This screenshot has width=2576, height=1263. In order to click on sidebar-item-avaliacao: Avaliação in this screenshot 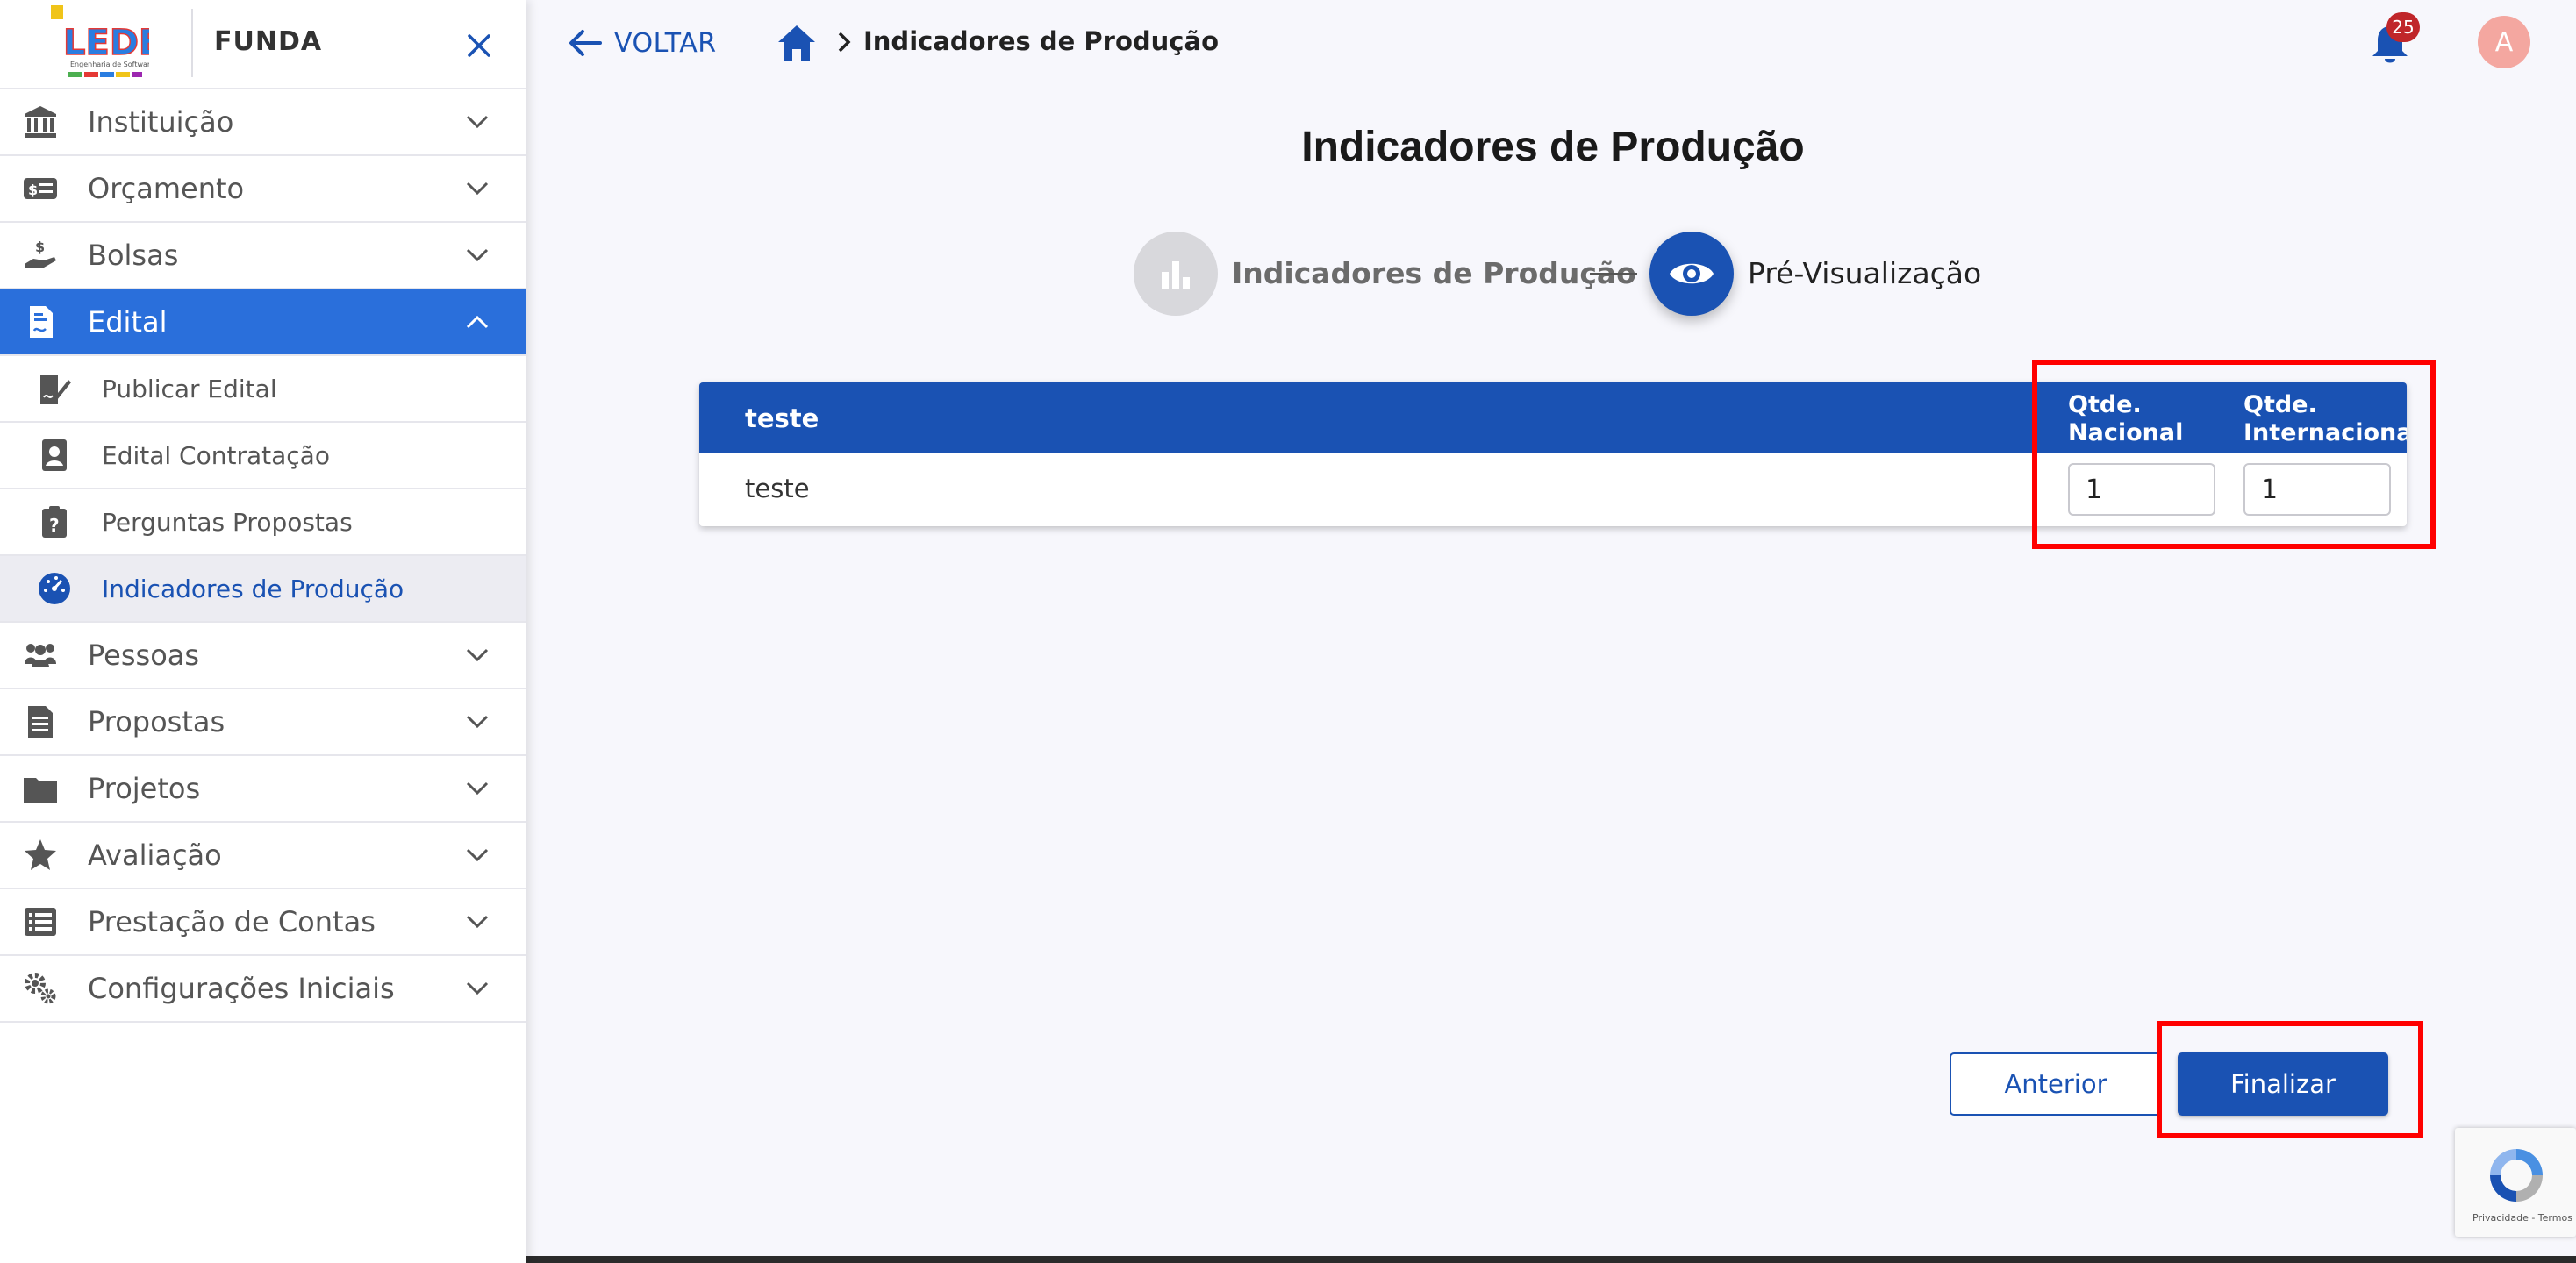, I will do `click(263, 856)`.